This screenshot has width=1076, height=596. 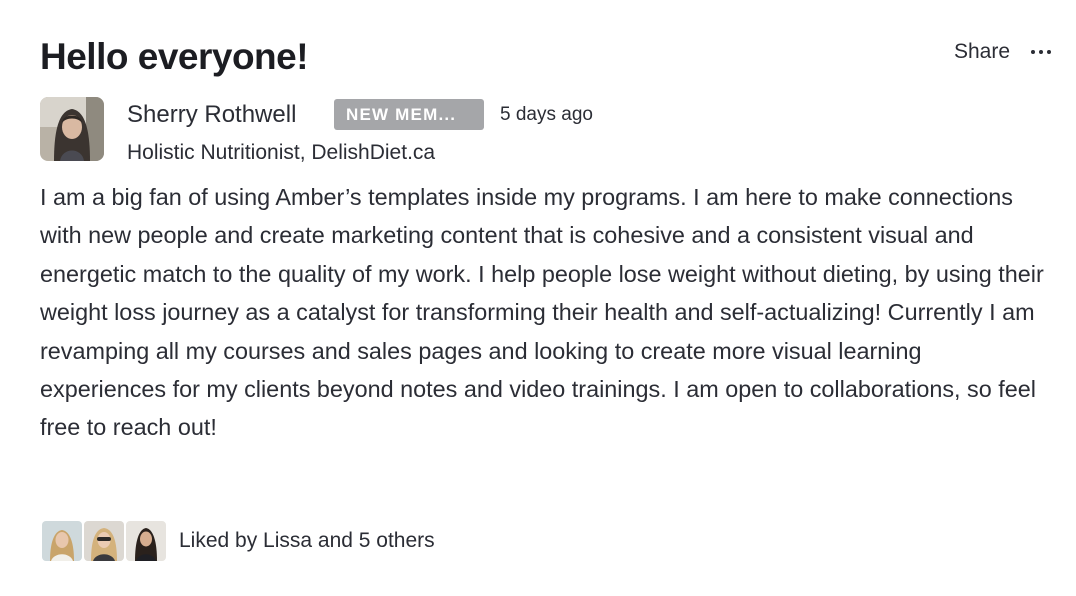 What do you see at coordinates (281, 152) in the screenshot?
I see `author-headline: Holistic Nutritionist, DelishDiet.ca` at bounding box center [281, 152].